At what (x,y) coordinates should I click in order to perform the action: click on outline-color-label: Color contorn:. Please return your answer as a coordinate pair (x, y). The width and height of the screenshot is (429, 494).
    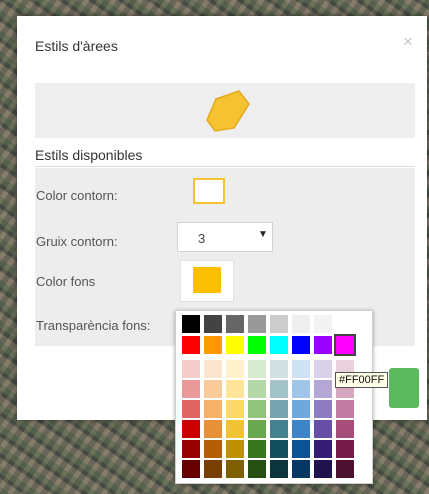
    Looking at the image, I should click on (77, 195).